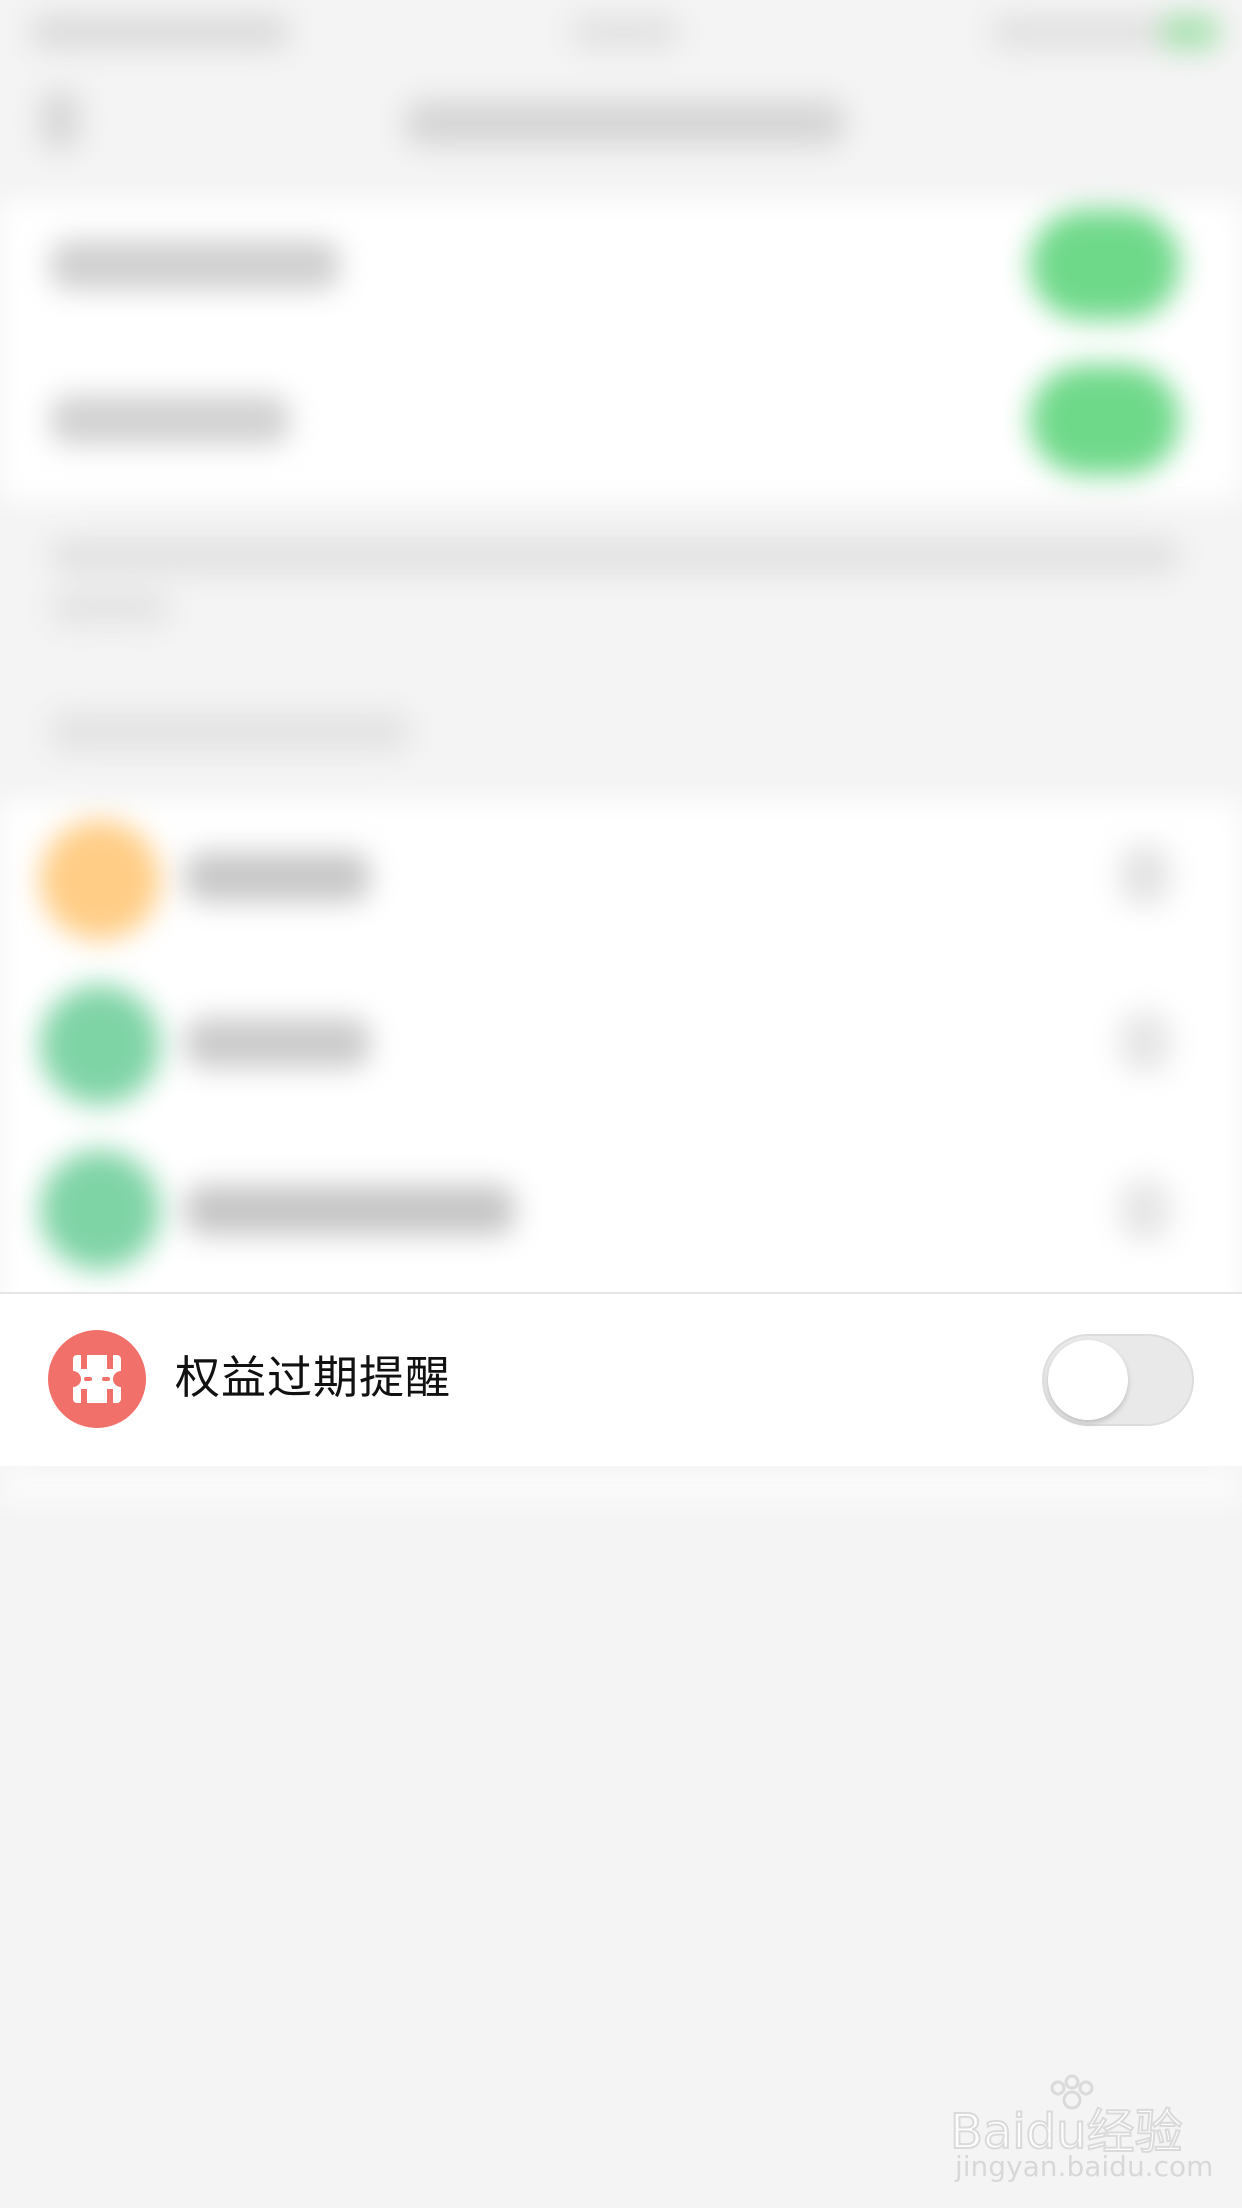 This screenshot has height=2208, width=1242. What do you see at coordinates (100, 1045) in the screenshot?
I see `row-4-icon` at bounding box center [100, 1045].